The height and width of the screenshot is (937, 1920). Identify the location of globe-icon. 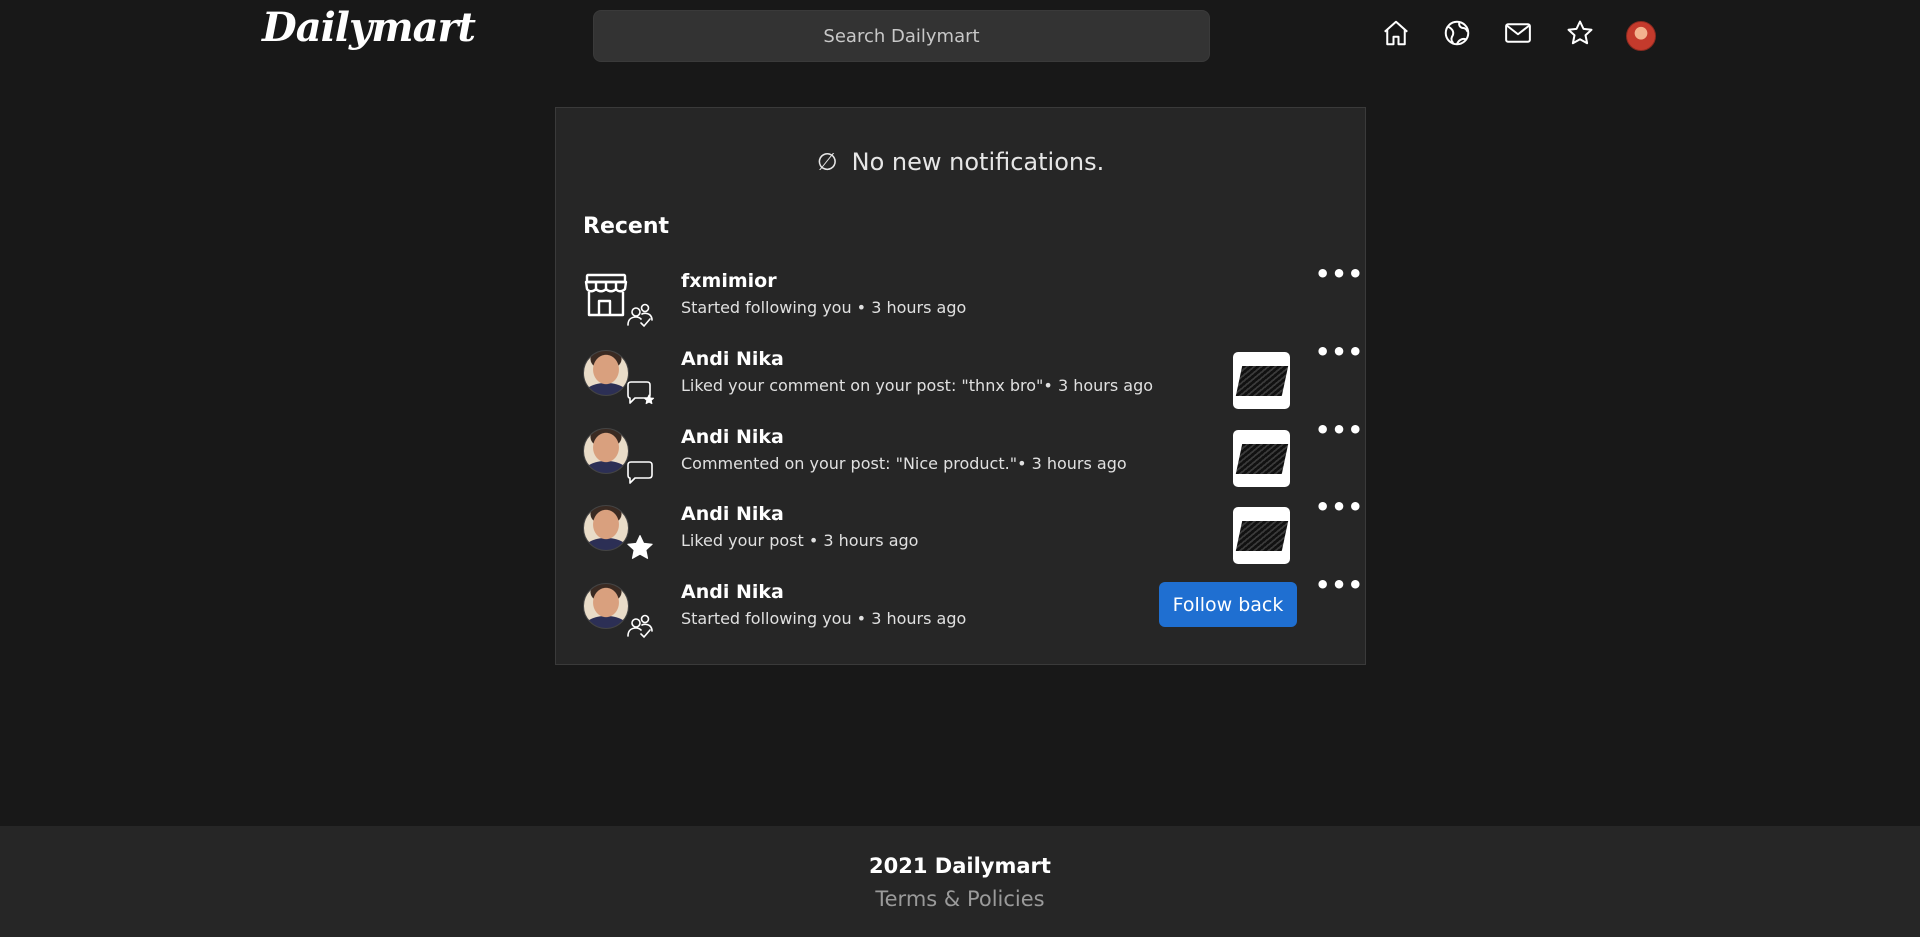
(1457, 33).